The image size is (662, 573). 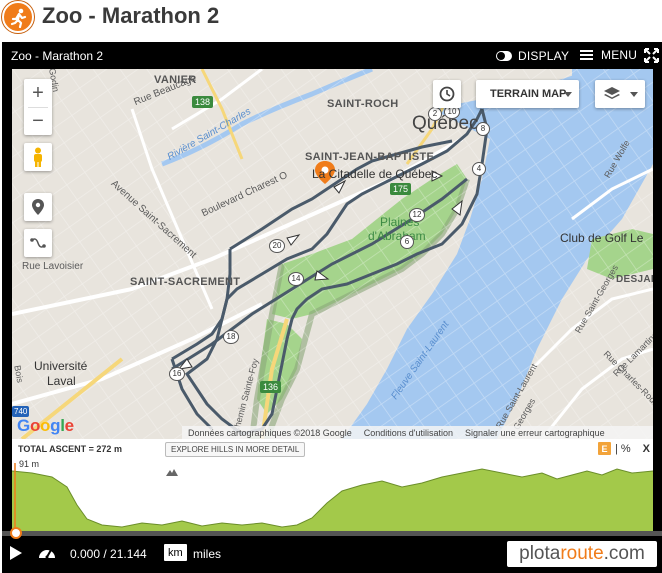 What do you see at coordinates (331, 19) in the screenshot?
I see `page-header: Zoo - Marathon 2` at bounding box center [331, 19].